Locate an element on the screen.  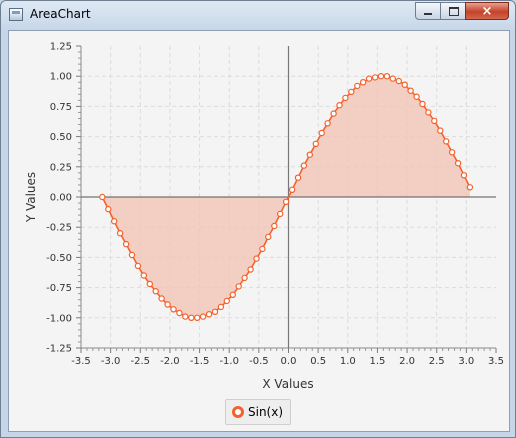
x-tick-label: 3.0 is located at coordinates (466, 361).